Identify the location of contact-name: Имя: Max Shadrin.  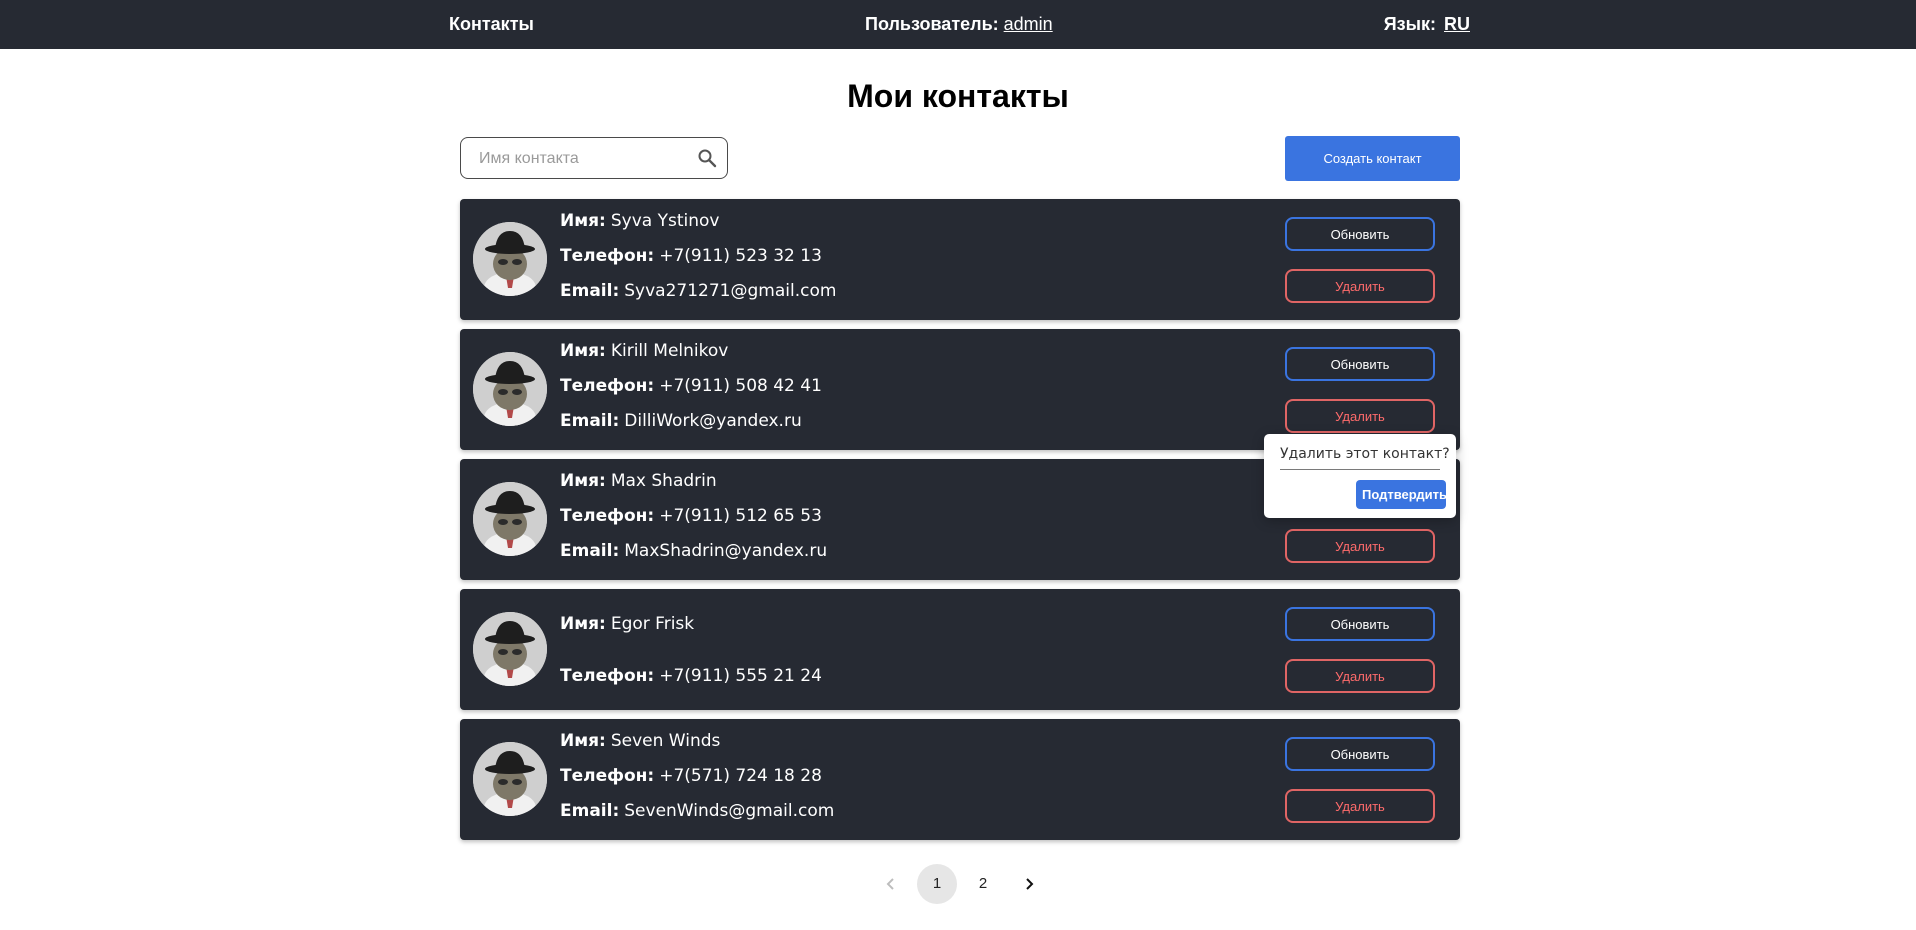
(638, 481).